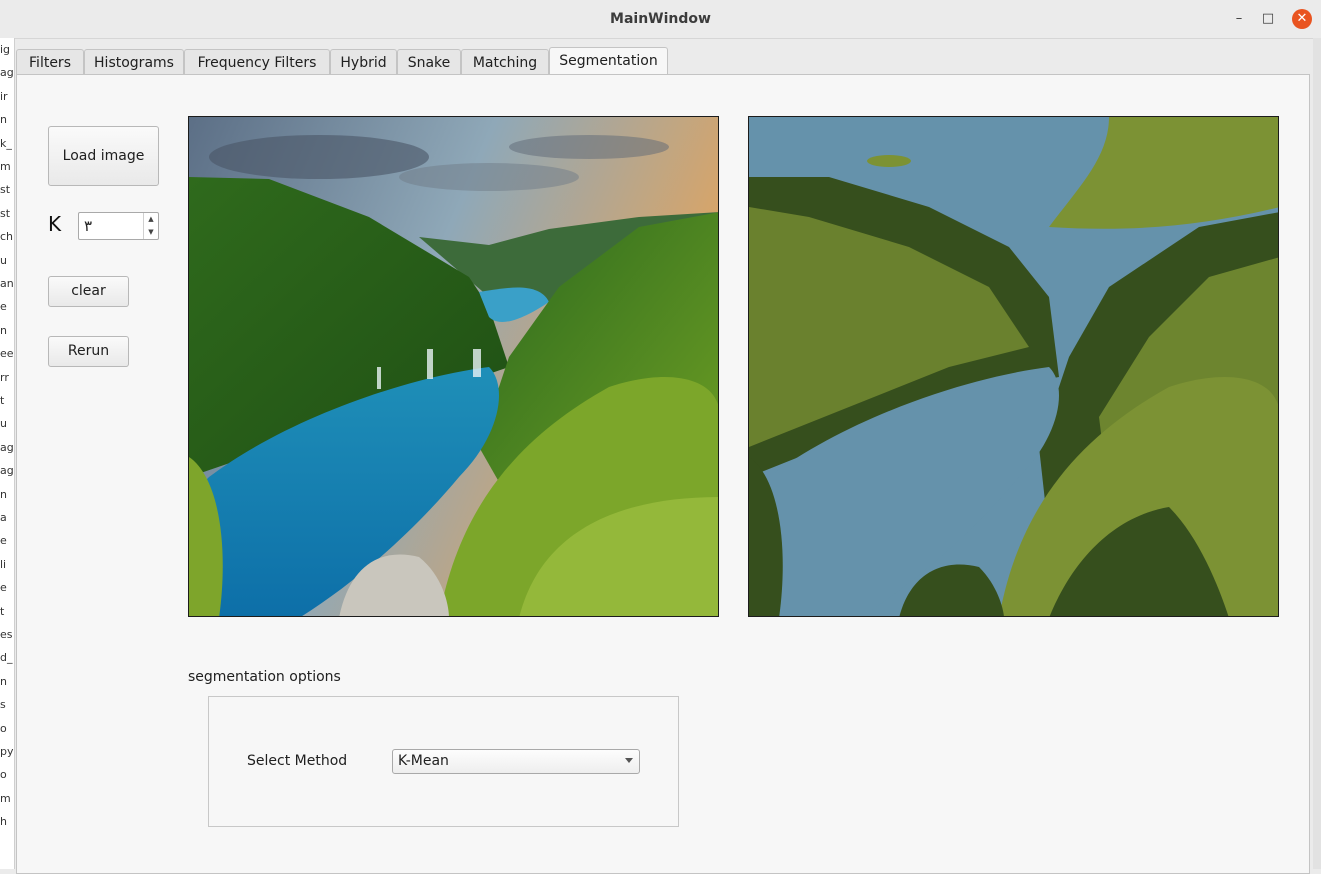 This screenshot has width=1321, height=874. Describe the element at coordinates (3, 564) in the screenshot. I see `background-text-fragment: li` at that location.